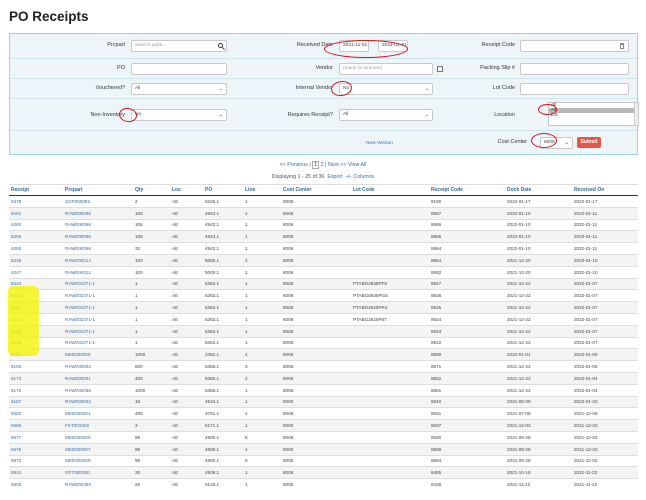 The height and width of the screenshot is (500, 646). Describe the element at coordinates (36, 201) in the screenshot. I see `cell-receipt: 6378` at that location.